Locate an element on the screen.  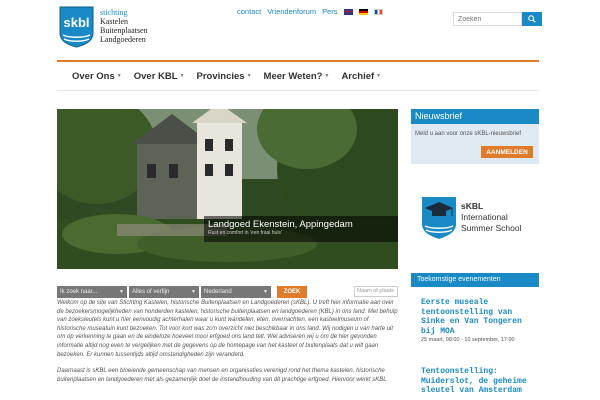
nav-label: Meer Weten? is located at coordinates (293, 76).